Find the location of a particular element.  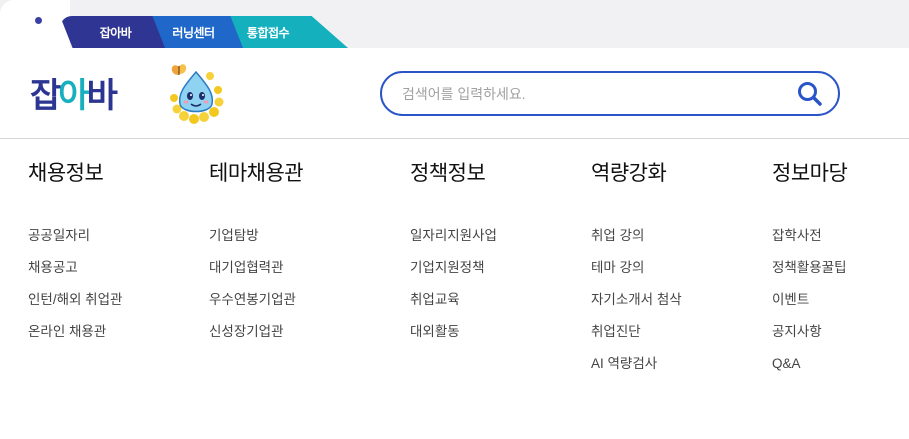

menu-item: 공지사항 is located at coordinates (809, 336).